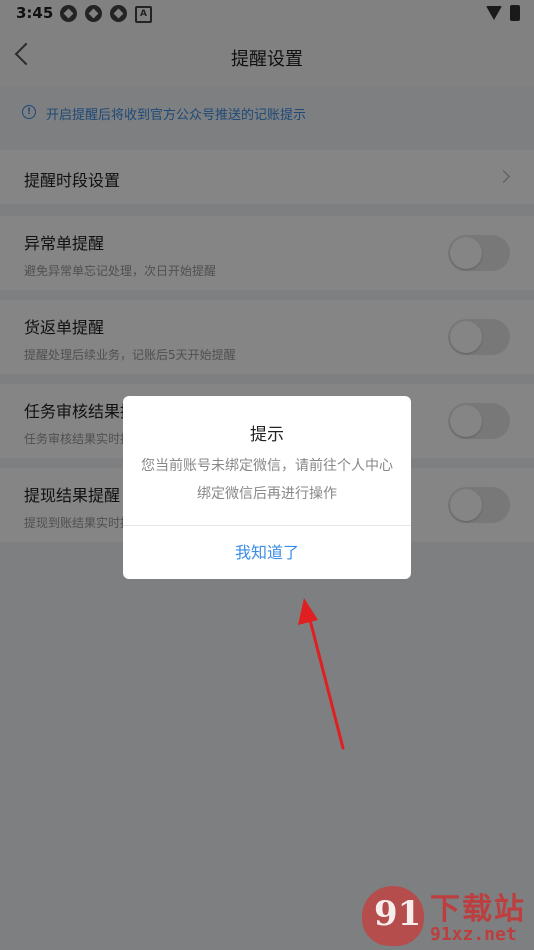 The image size is (534, 950). I want to click on watermark: 下载站 91xz.net, so click(447, 916).